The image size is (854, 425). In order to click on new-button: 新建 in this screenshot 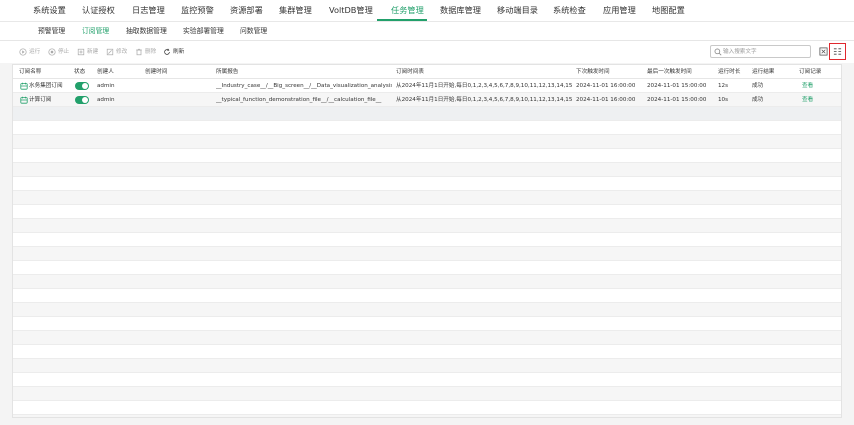, I will do `click(87, 52)`.